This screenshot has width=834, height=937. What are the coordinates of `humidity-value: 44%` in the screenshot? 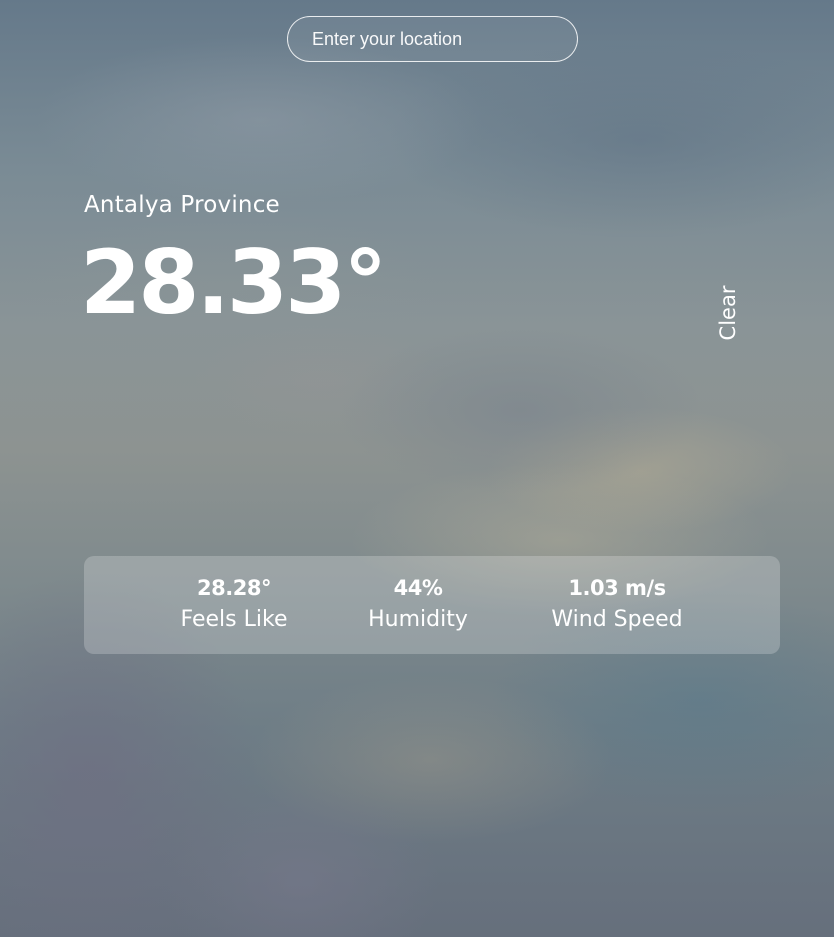 It's located at (418, 588).